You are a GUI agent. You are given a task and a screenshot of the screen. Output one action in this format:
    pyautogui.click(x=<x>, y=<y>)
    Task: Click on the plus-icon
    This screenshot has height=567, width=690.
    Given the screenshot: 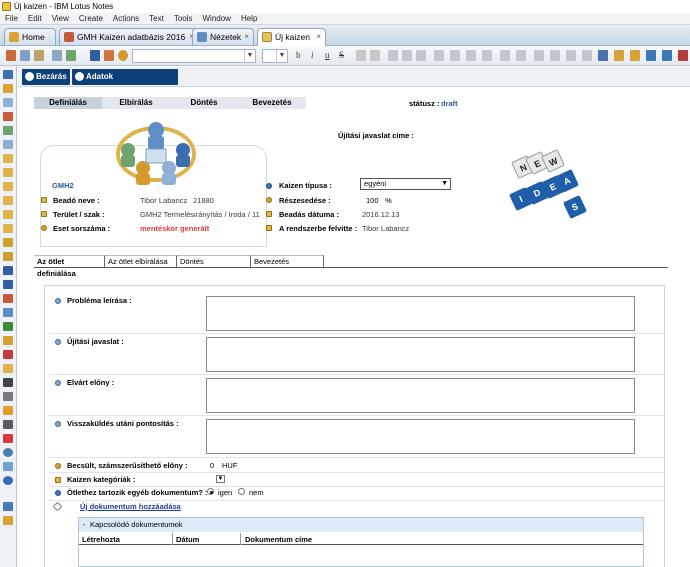 What is the action you would take?
    pyautogui.click(x=8, y=438)
    